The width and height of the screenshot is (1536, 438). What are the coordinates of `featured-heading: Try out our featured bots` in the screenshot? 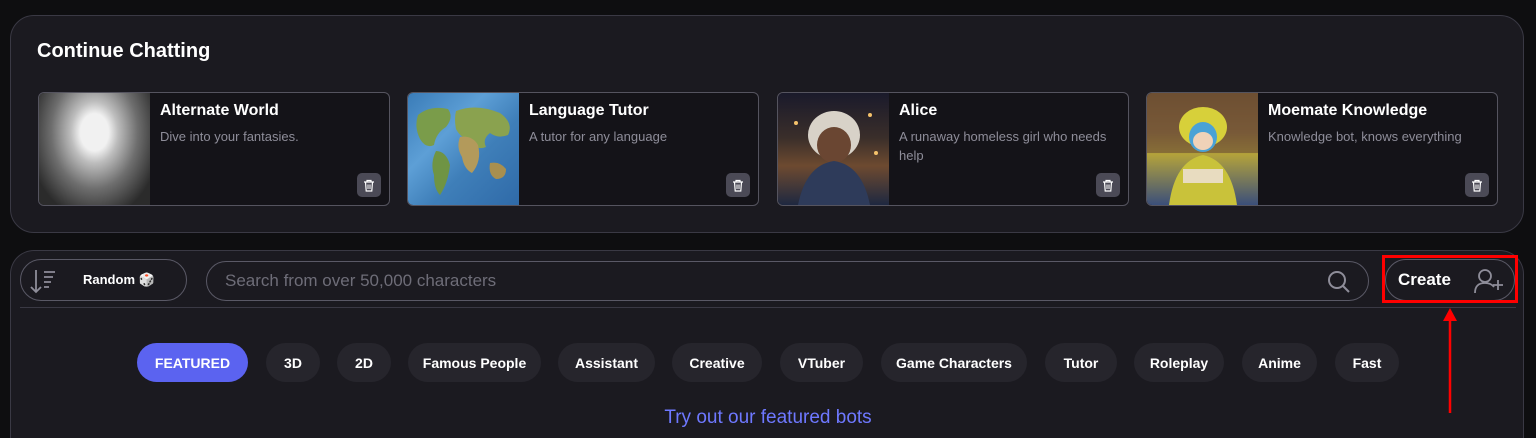 It's located at (768, 417).